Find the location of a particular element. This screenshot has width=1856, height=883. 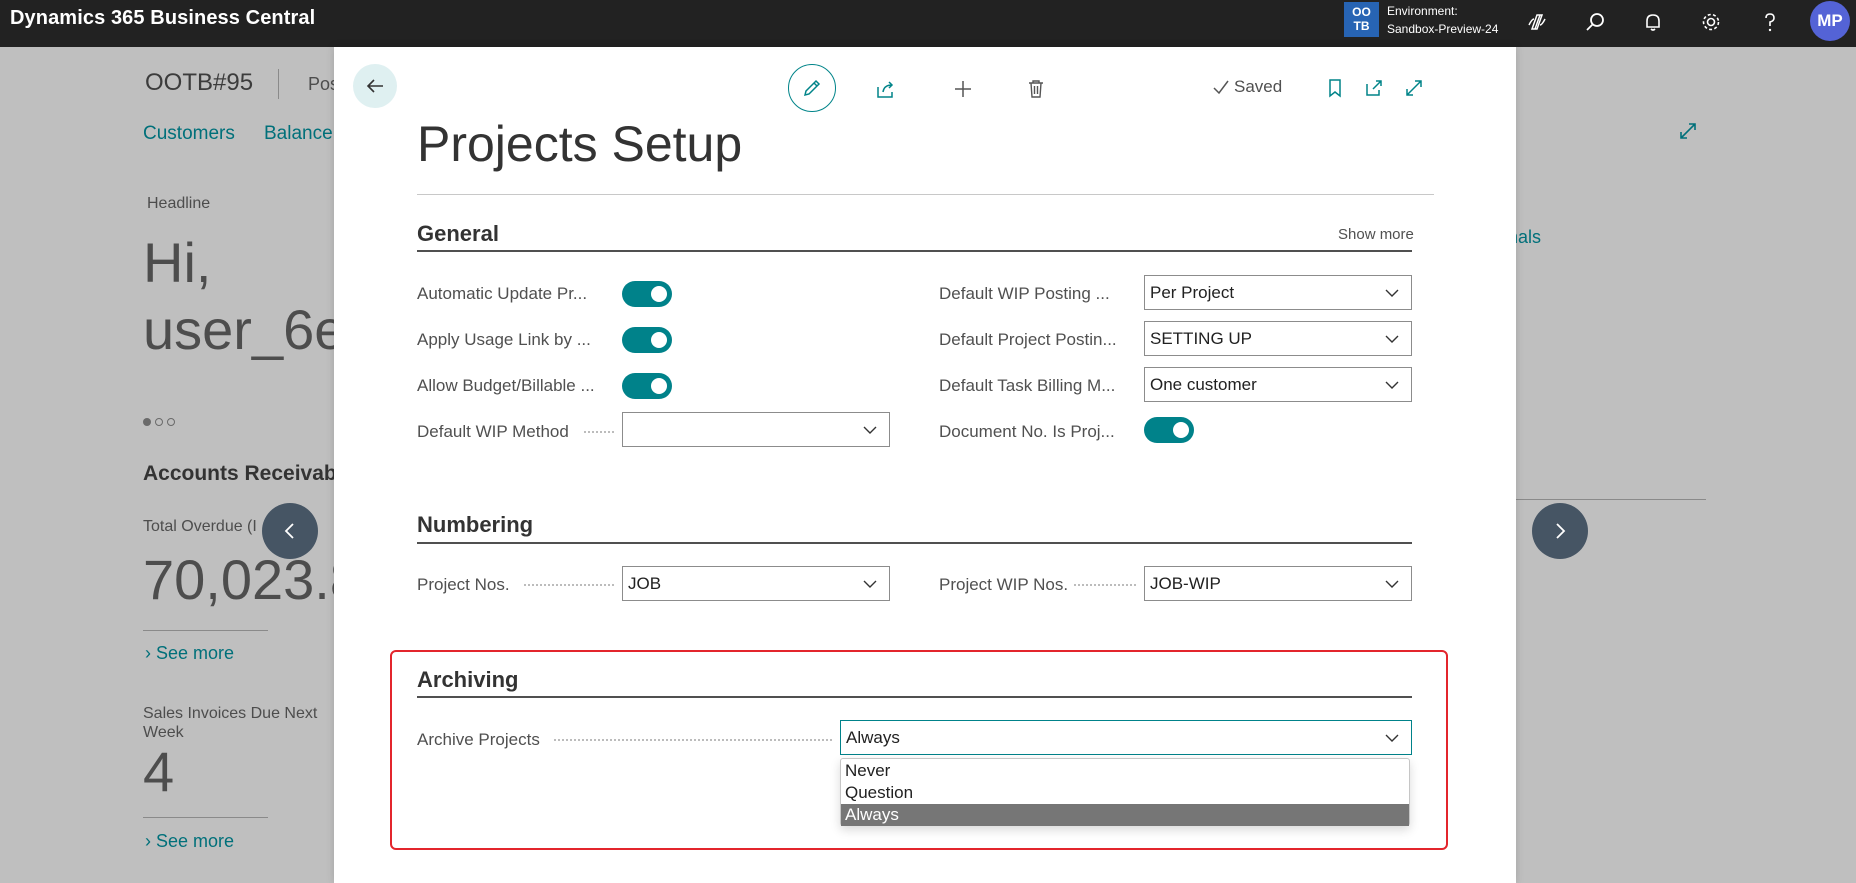

pencil-icon is located at coordinates (812, 88).